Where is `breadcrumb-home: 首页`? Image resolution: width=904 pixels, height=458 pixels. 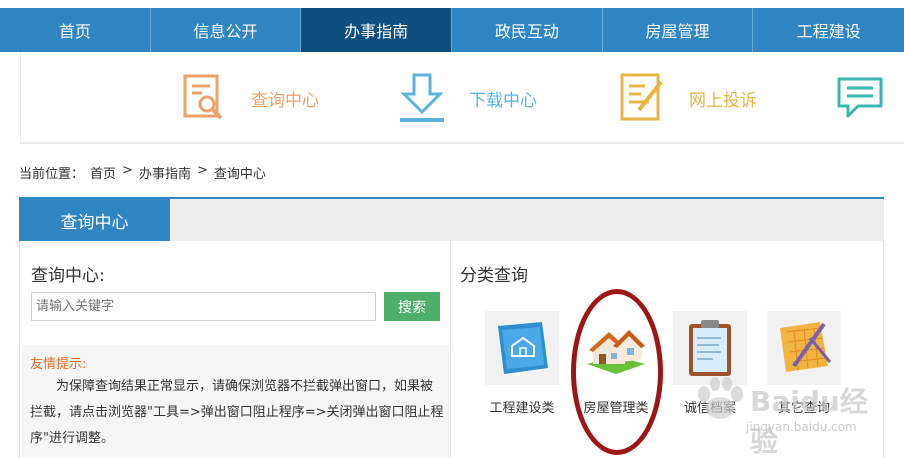 breadcrumb-home: 首页 is located at coordinates (103, 172).